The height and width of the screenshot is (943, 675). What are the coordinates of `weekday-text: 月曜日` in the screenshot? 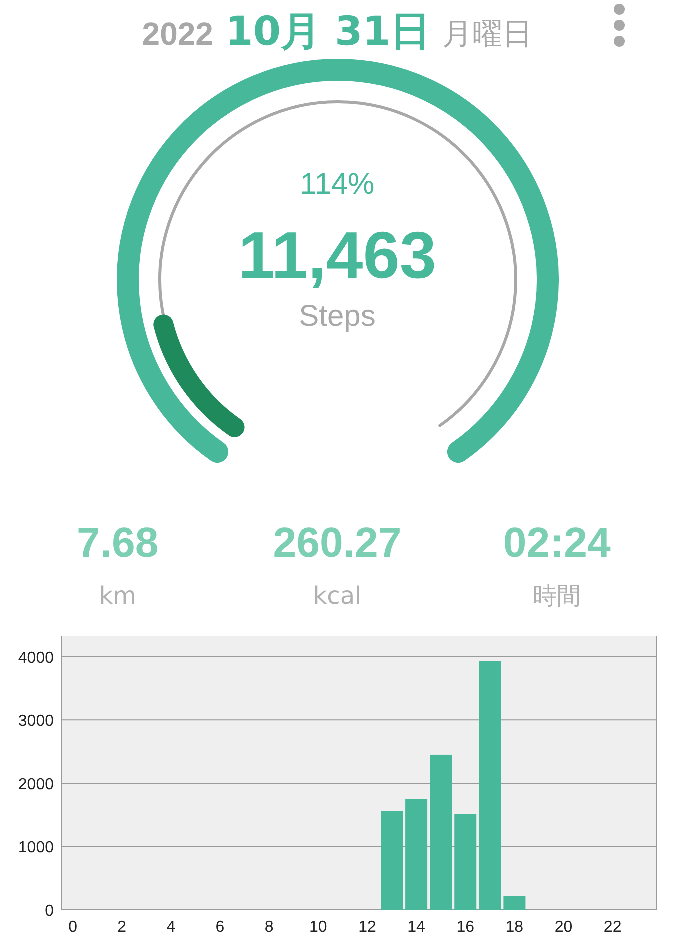 It's located at (487, 35).